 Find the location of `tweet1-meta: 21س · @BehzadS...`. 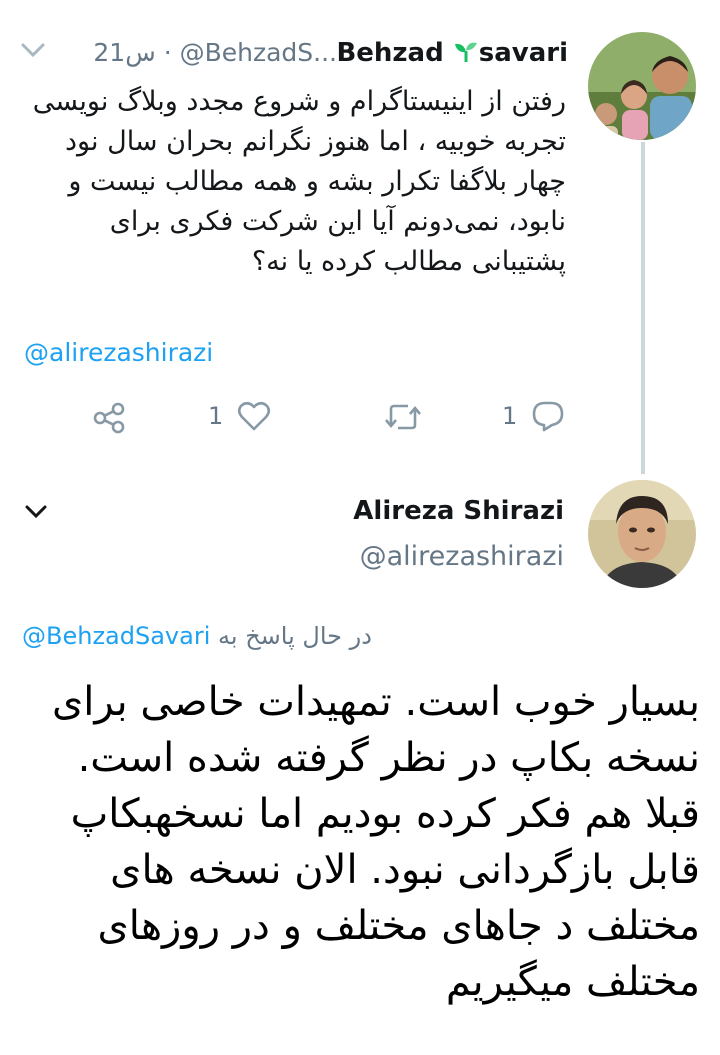

tweet1-meta: 21س · @BehzadS... is located at coordinates (215, 52).